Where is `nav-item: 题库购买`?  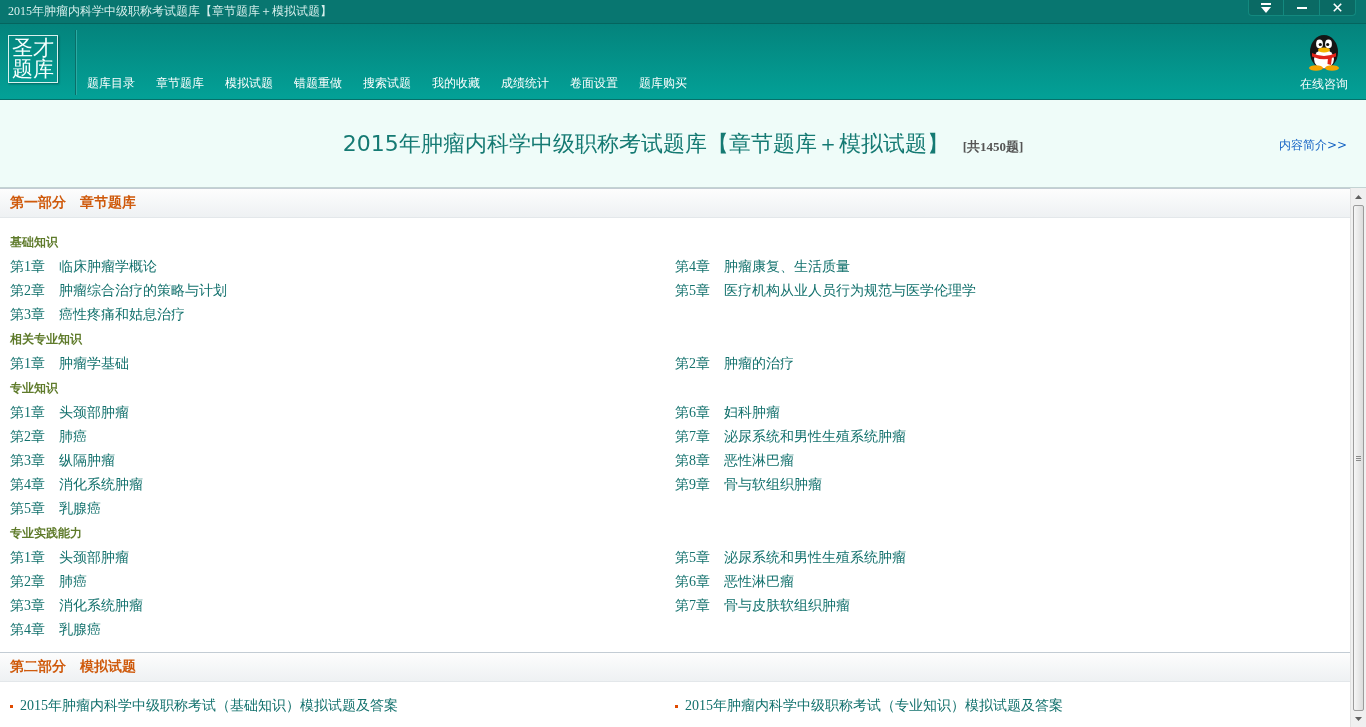 nav-item: 题库购买 is located at coordinates (663, 83).